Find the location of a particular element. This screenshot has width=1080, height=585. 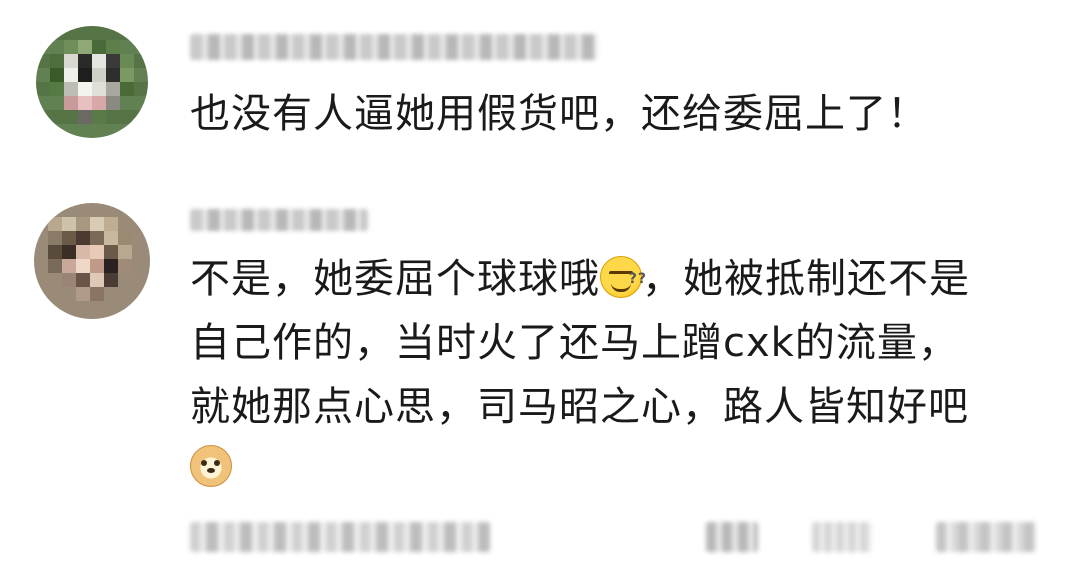

comment-text-line: 就她那点心思，司马昭之心，路人皆知好吧 is located at coordinates (579, 407).